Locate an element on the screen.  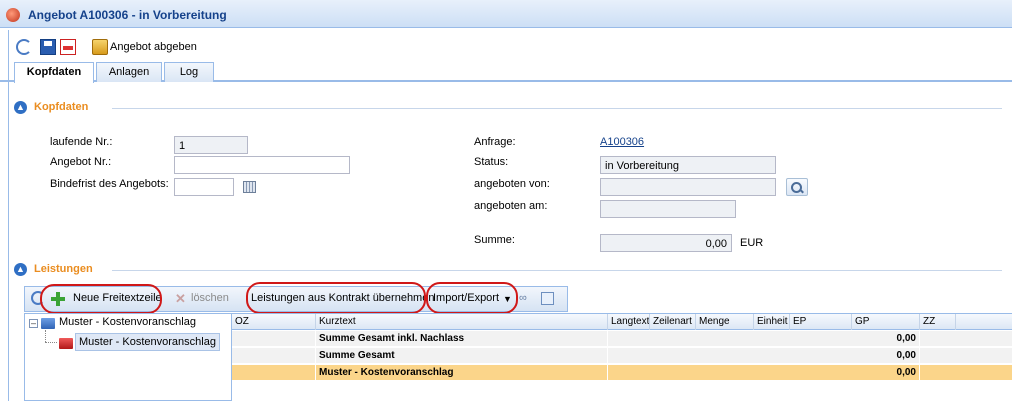
currency-label: EUR is located at coordinates (752, 243).